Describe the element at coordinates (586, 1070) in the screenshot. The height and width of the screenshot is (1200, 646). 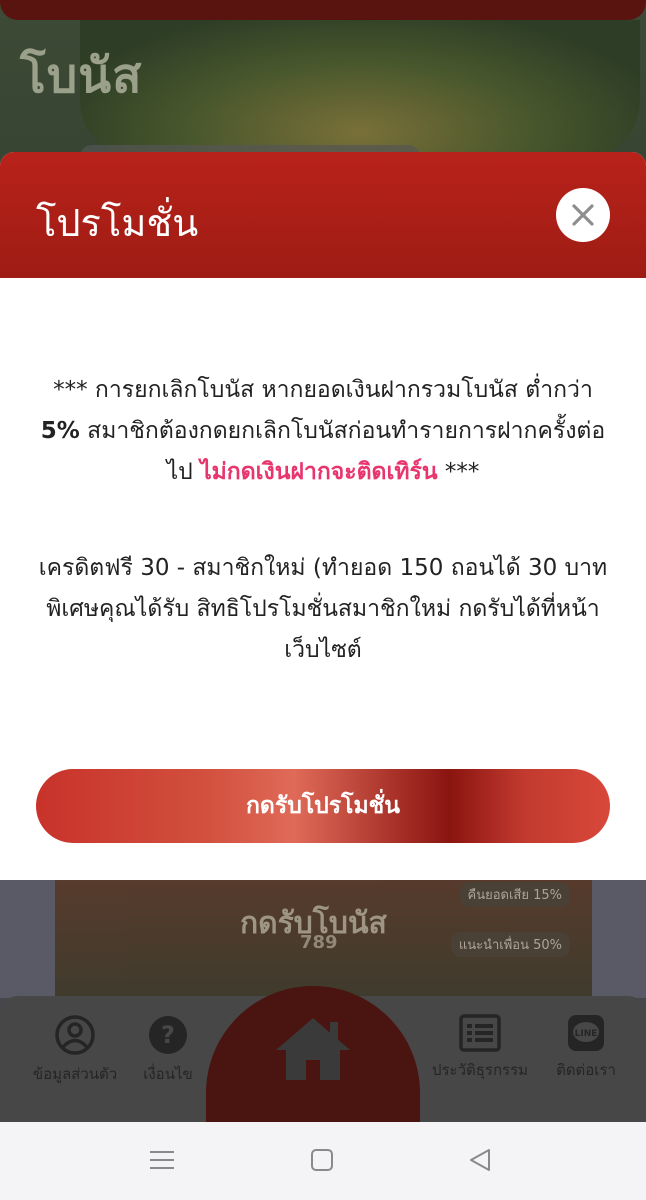
I see `nav-label: ติดต่อเรา` at that location.